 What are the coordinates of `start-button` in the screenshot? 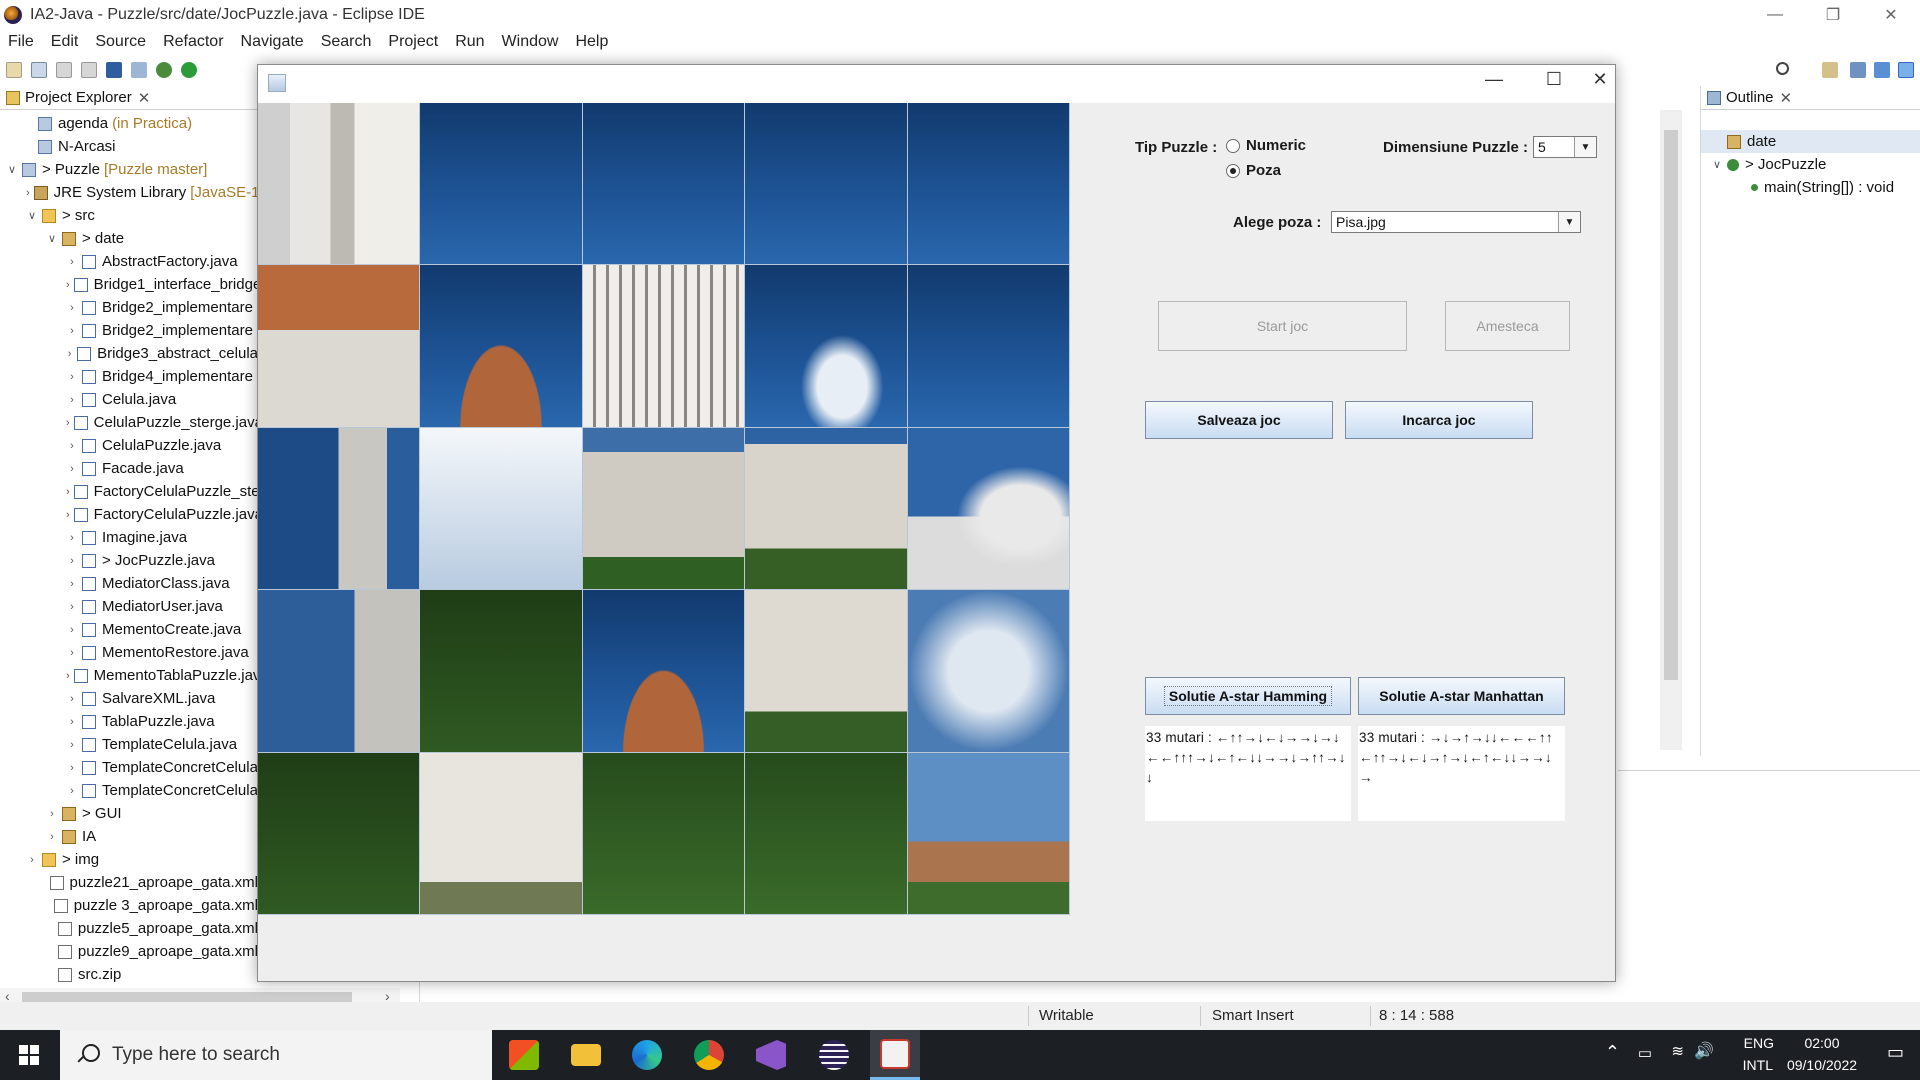 It's located at (29, 1055).